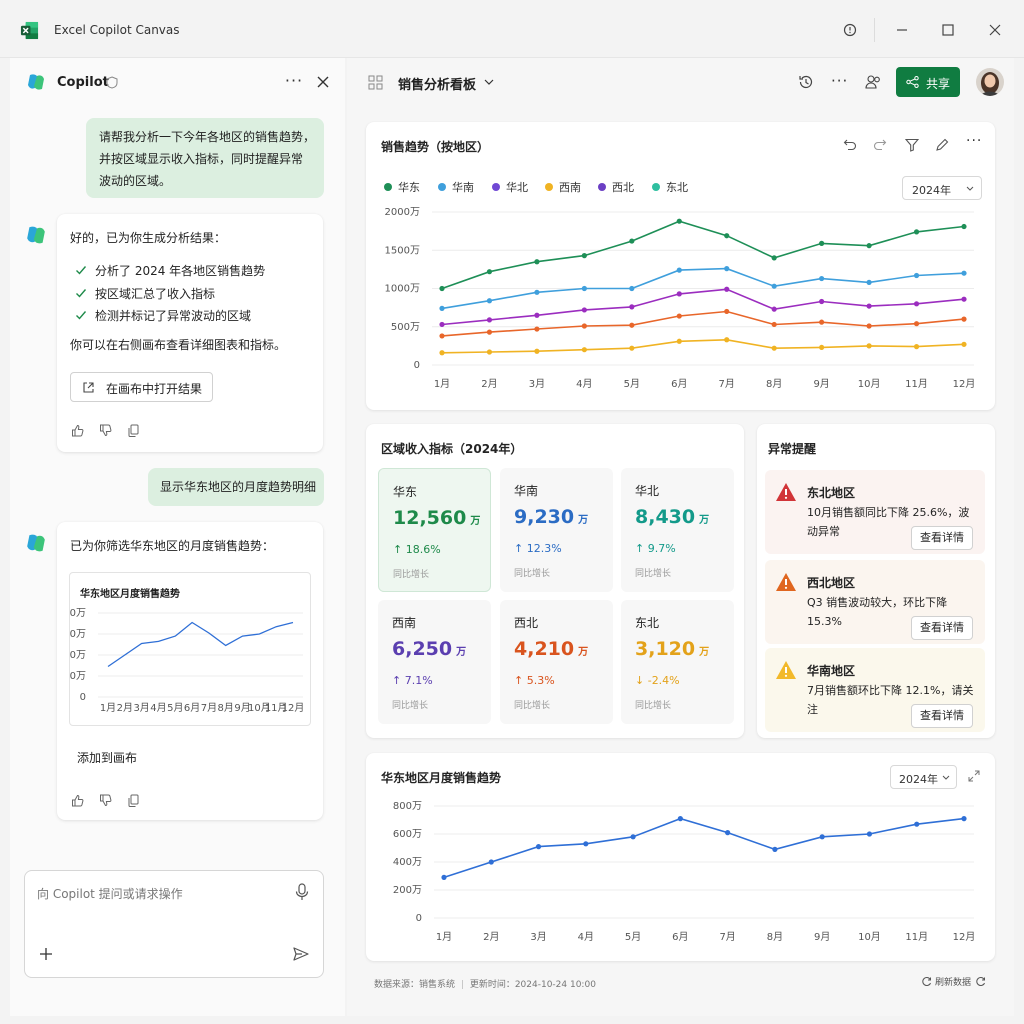 This screenshot has width=1024, height=1024. What do you see at coordinates (489, 82) in the screenshot?
I see `chevron-down-icon` at bounding box center [489, 82].